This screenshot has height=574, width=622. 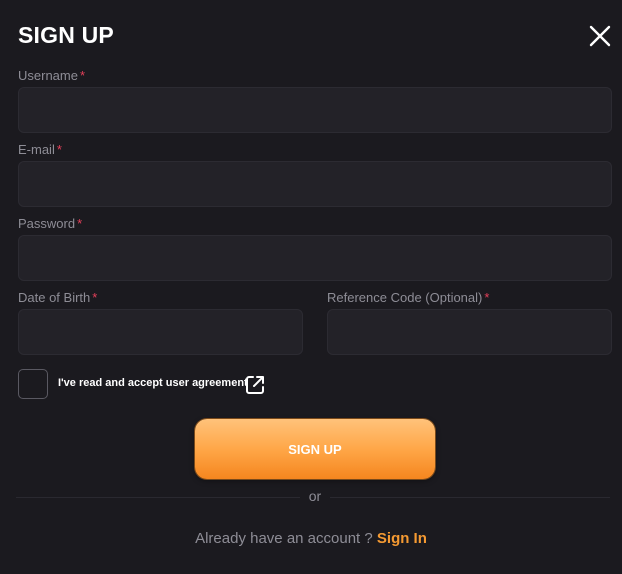 I want to click on email-label: E-mail *, so click(x=40, y=150).